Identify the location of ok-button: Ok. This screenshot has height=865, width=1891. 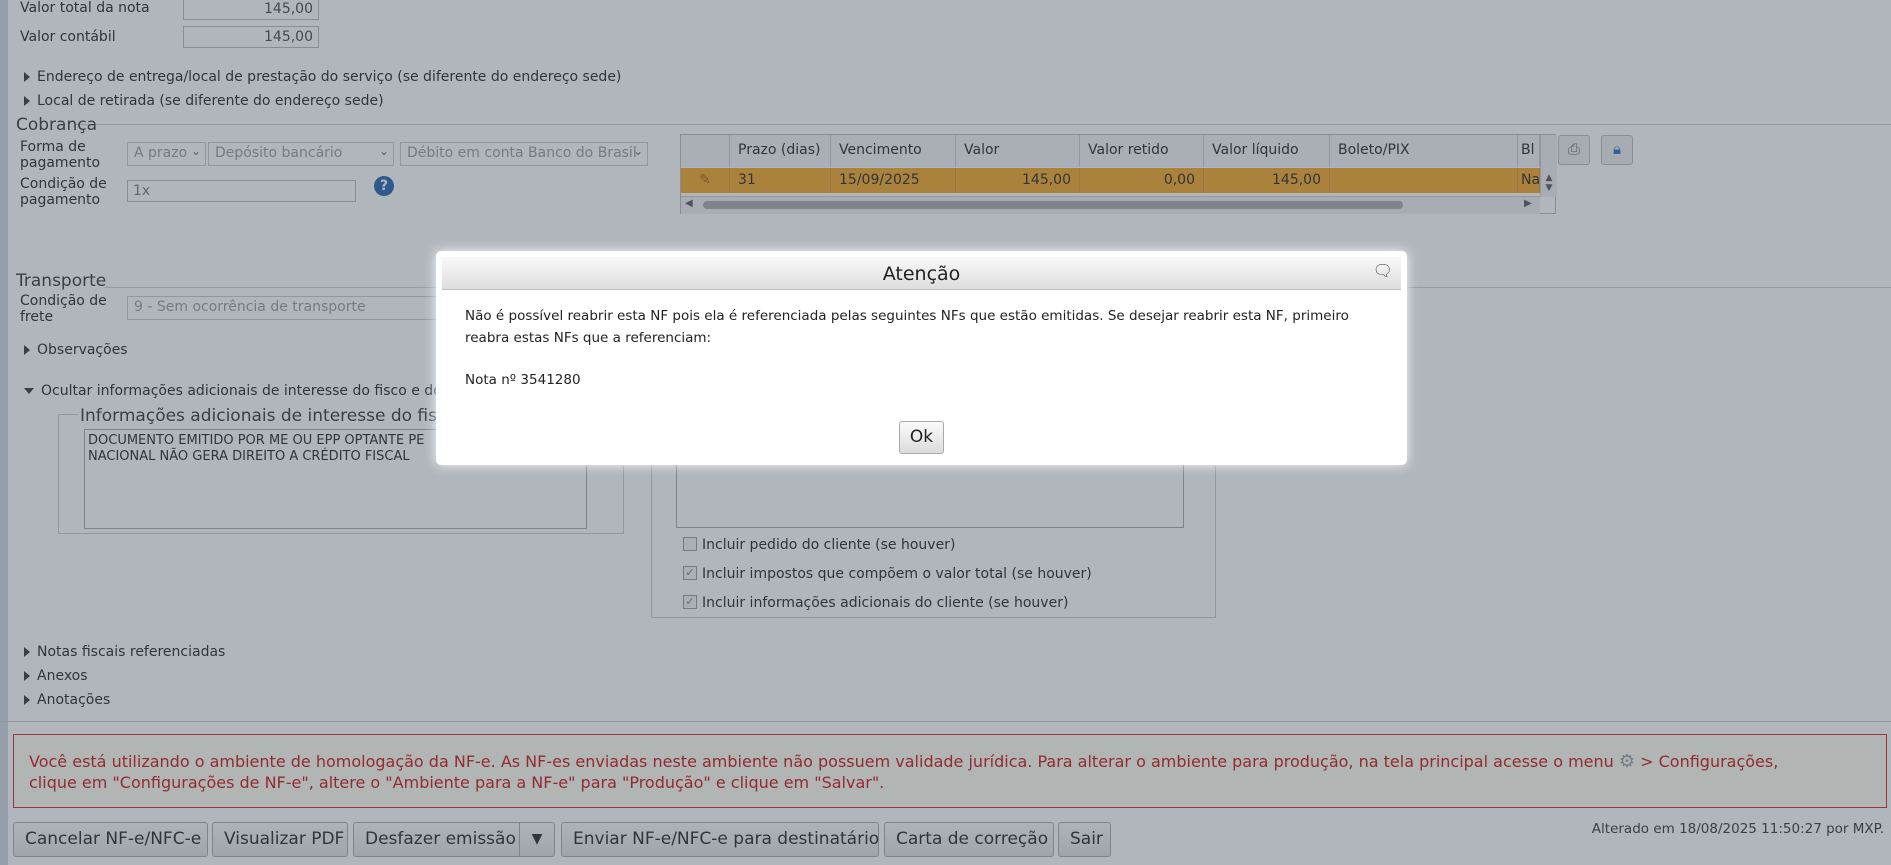
(921, 437).